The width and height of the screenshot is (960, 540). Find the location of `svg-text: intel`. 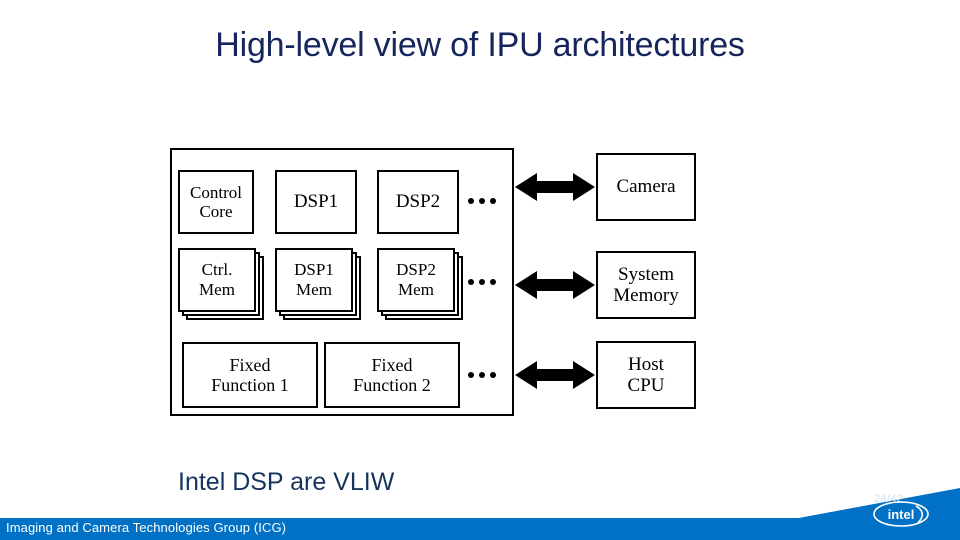

svg-text: intel is located at coordinates (901, 514).